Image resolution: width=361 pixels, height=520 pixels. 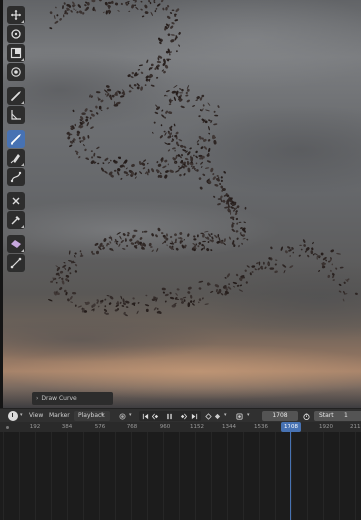 I want to click on measure-tool-button, so click(x=16, y=115).